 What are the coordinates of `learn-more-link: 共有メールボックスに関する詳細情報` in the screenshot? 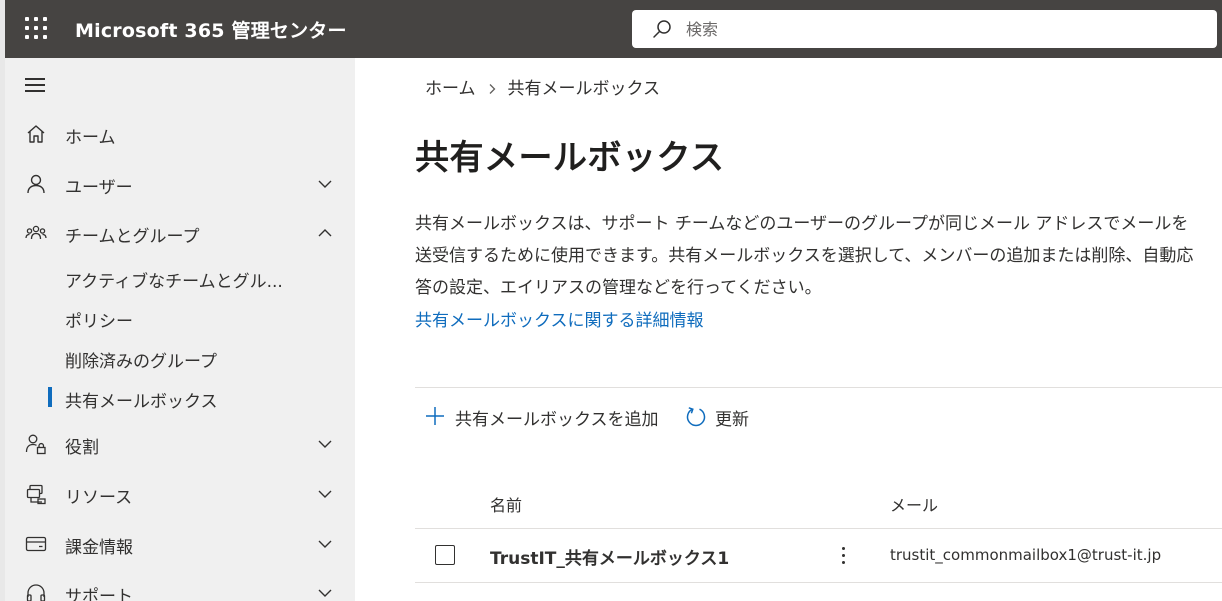 It's located at (559, 318).